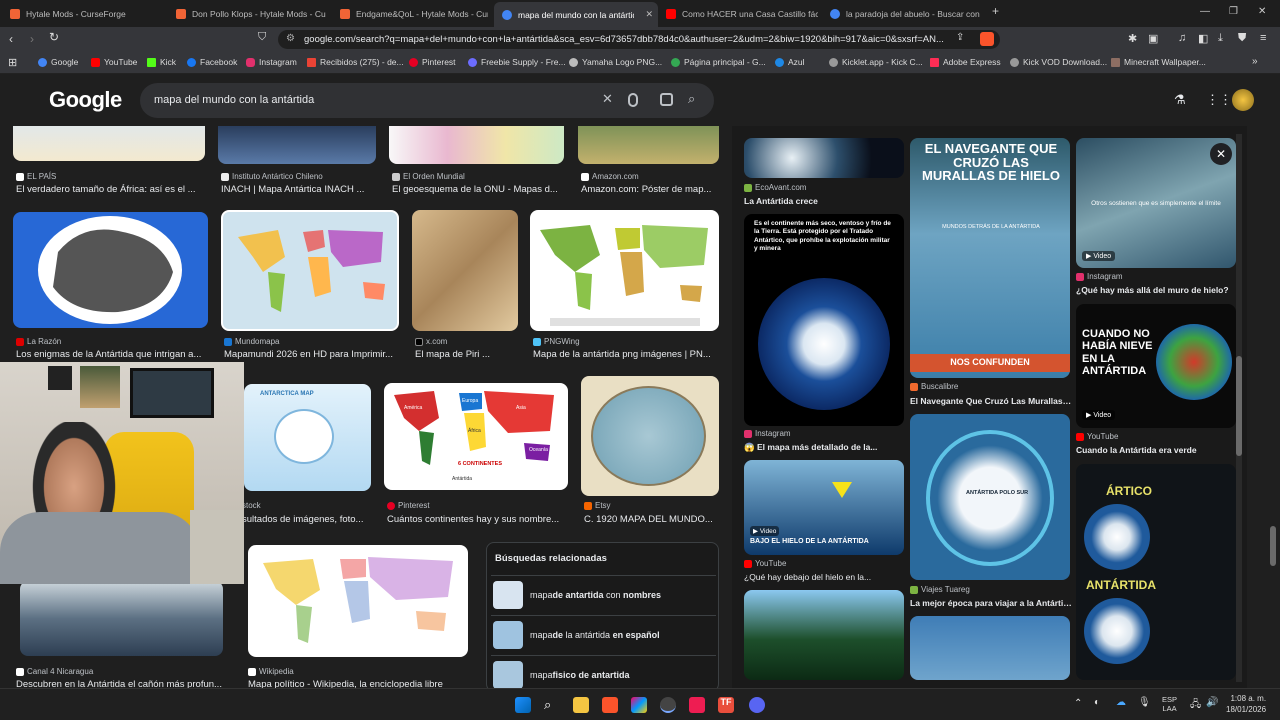  Describe the element at coordinates (906, 13) in the screenshot. I see `tab-paradoja: la paradoja del abuelo - Buscar con G` at that location.